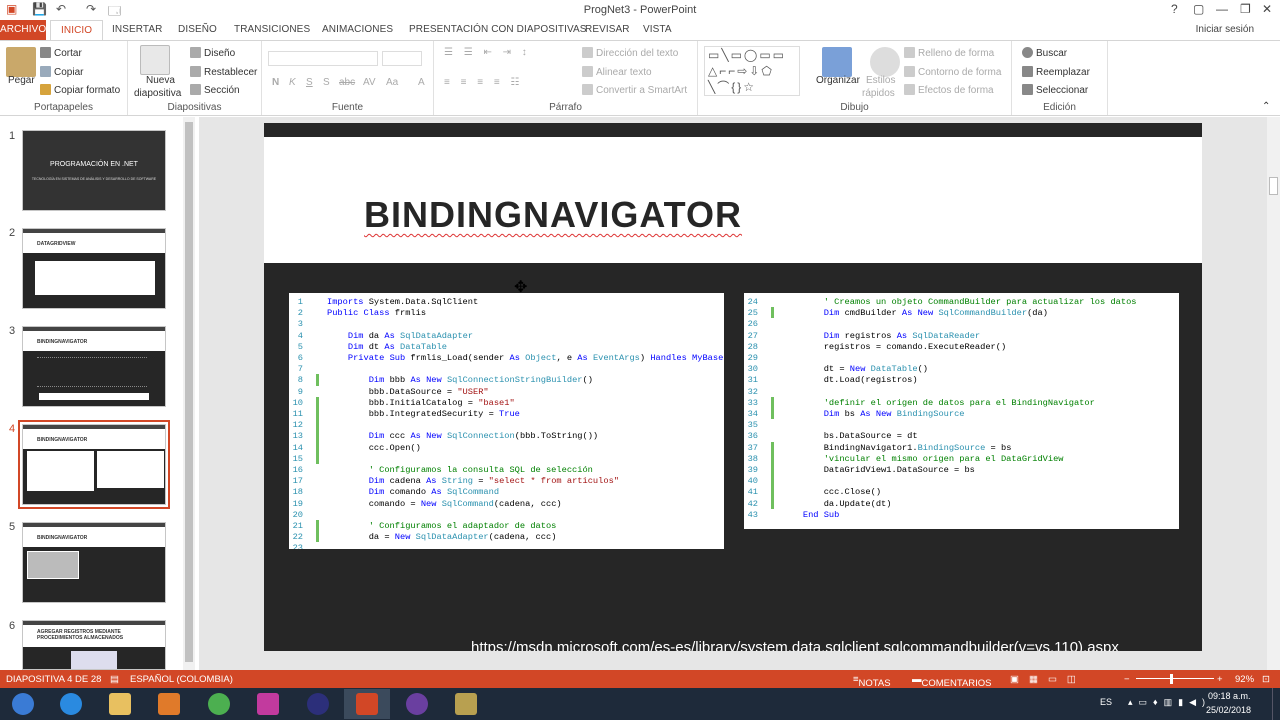 This screenshot has height=720, width=1280. What do you see at coordinates (94, 562) in the screenshot?
I see `slide-thumbnail-5: BINDINGNAVIGATOR` at bounding box center [94, 562].